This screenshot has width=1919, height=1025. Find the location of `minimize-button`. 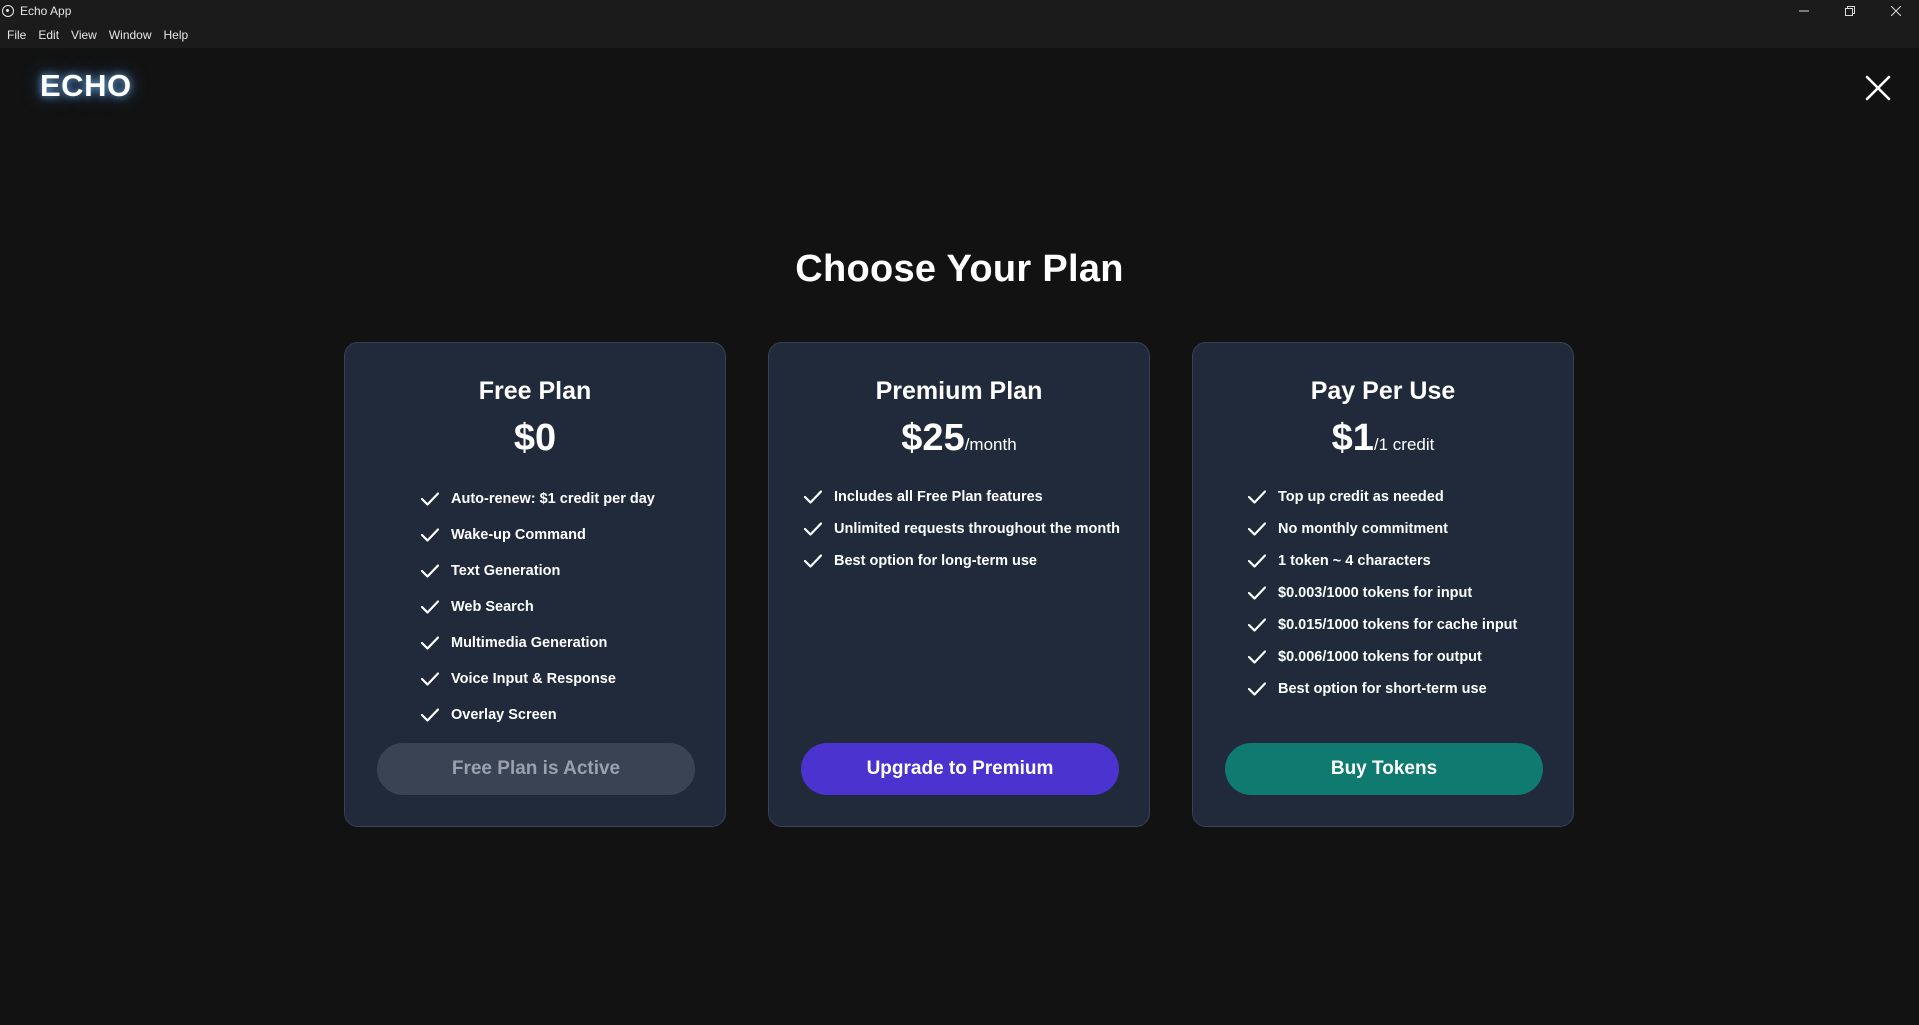

minimize-button is located at coordinates (1804, 11).